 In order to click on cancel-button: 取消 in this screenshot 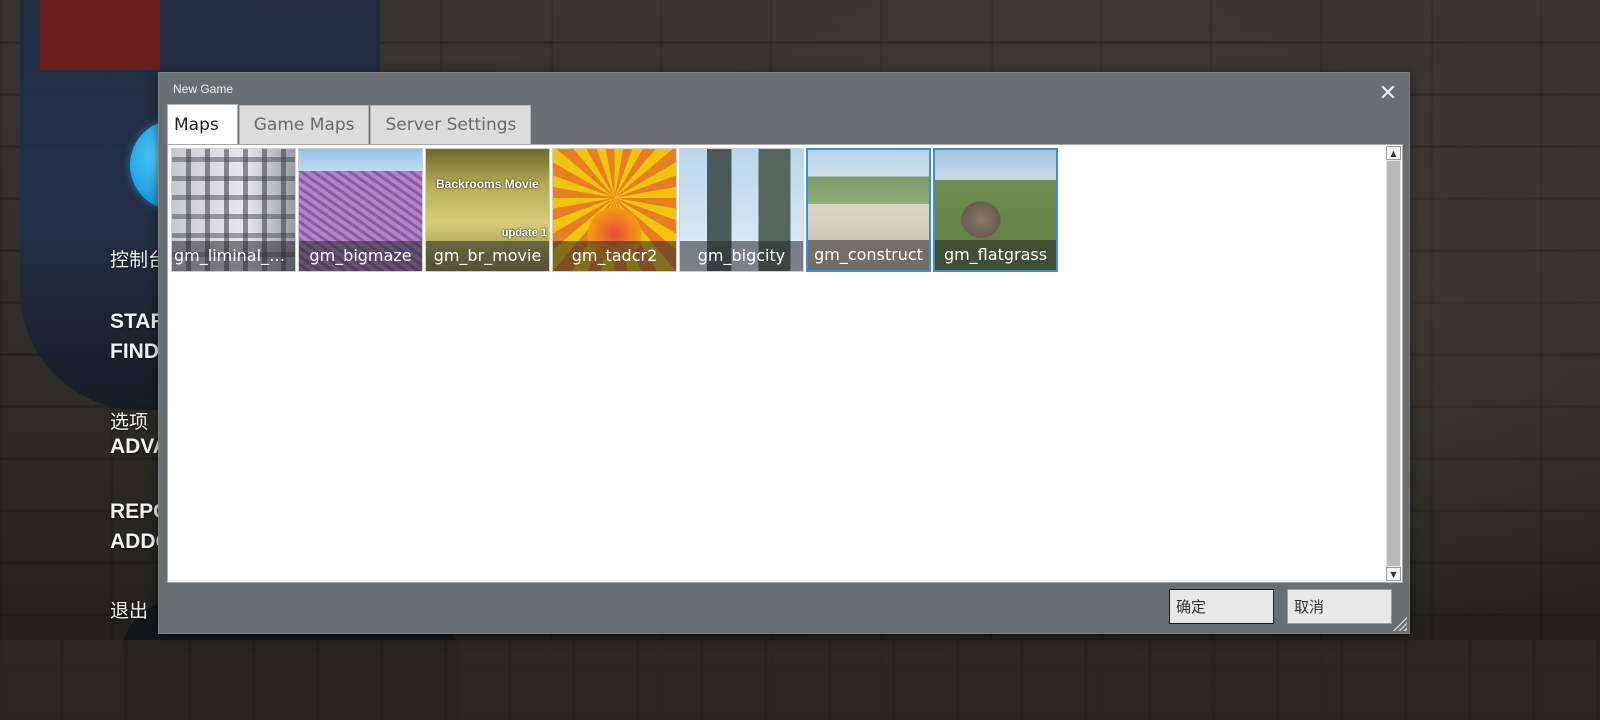, I will do `click(1339, 606)`.